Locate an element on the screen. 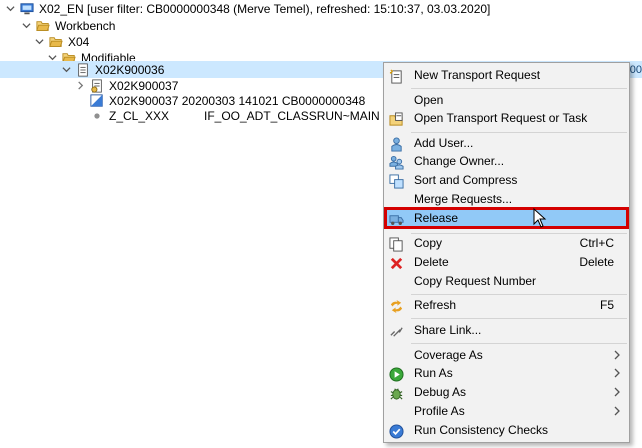  tree-object-method: IF_OO_ADT_CLASSRUN~MAIN is located at coordinates (292, 115).